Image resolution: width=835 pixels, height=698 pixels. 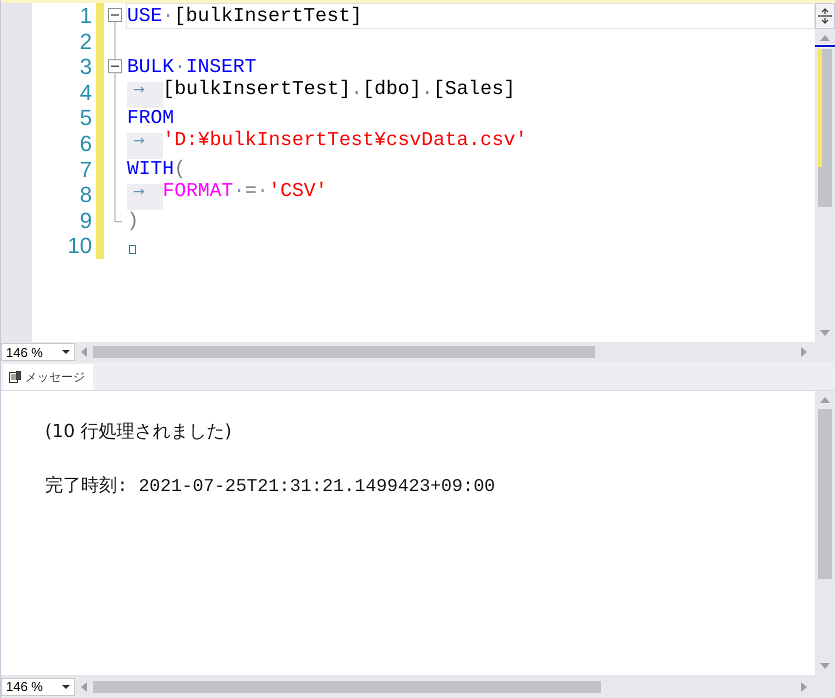 What do you see at coordinates (48, 377) in the screenshot?
I see `messages-tab: メッセージ` at bounding box center [48, 377].